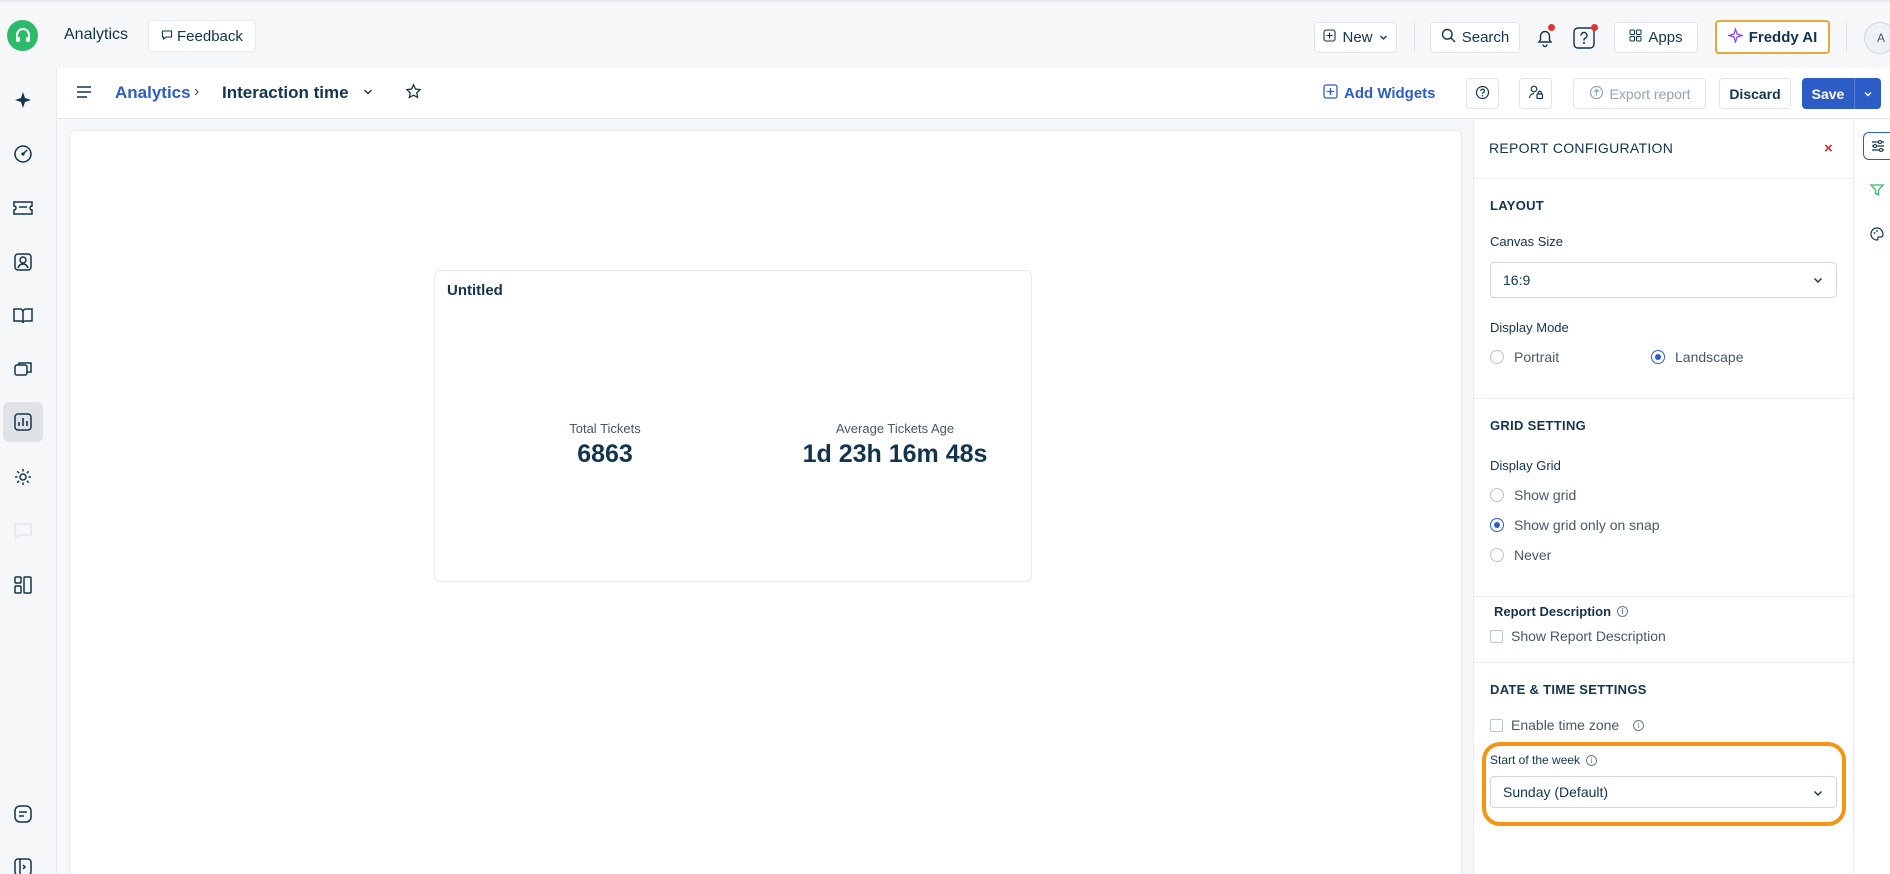  What do you see at coordinates (1876, 234) in the screenshot?
I see `theme-palette-icon` at bounding box center [1876, 234].